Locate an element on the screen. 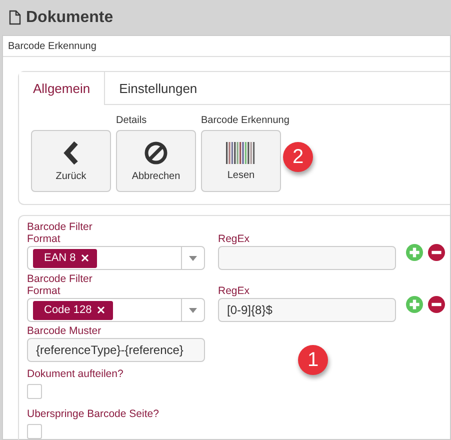  regex-field is located at coordinates (307, 258).